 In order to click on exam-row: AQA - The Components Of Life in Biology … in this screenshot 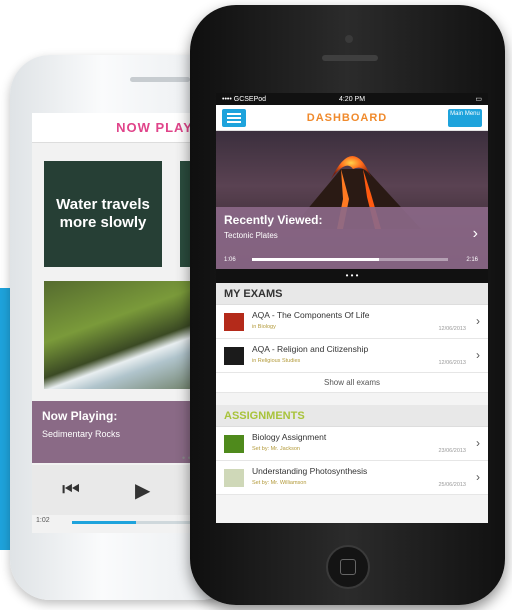, I will do `click(352, 322)`.